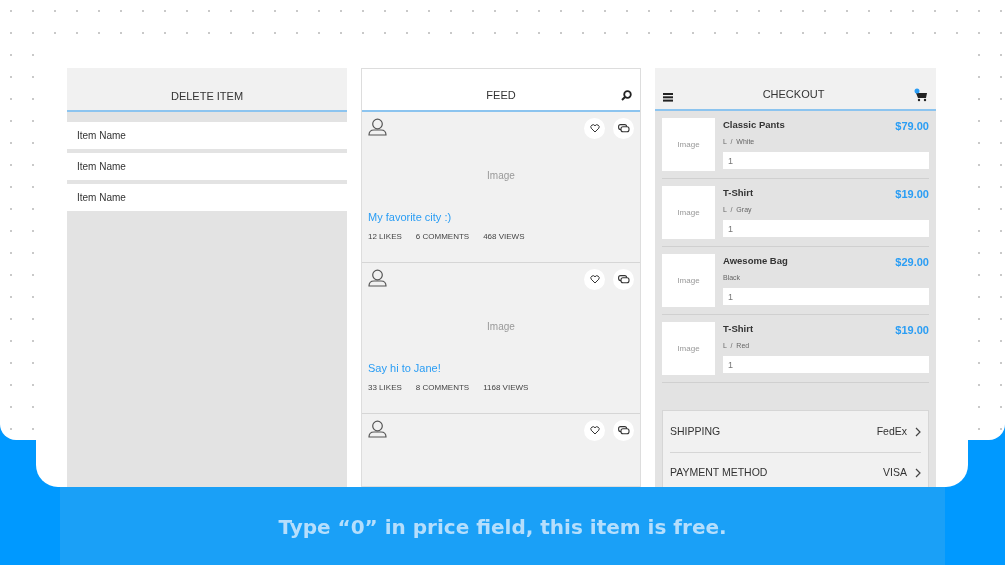  Describe the element at coordinates (502, 527) in the screenshot. I see `caption-text: Type “0” in price field, this item is free.` at that location.